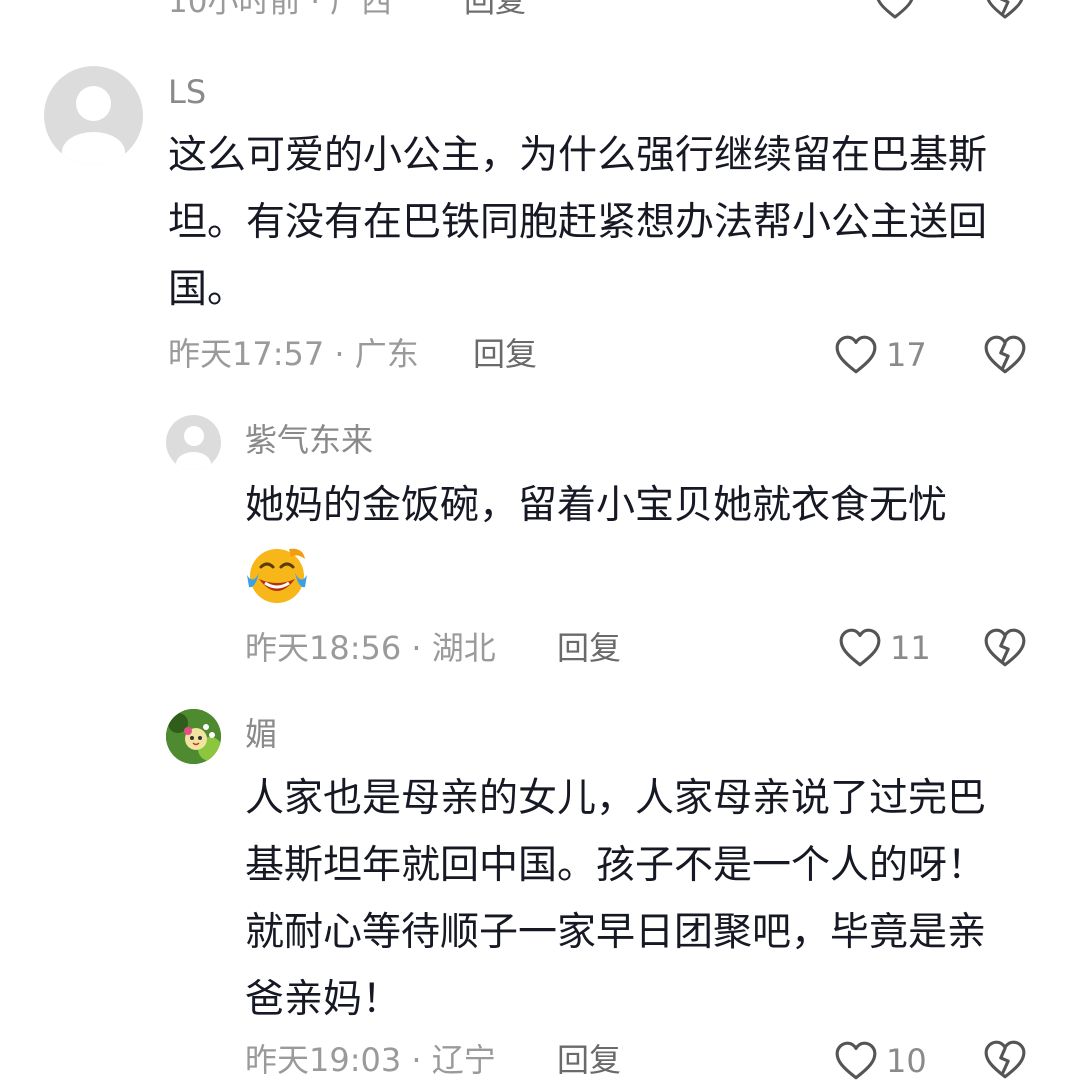 The height and width of the screenshot is (1082, 1079). What do you see at coordinates (261, 734) in the screenshot?
I see `comment-username: 媚` at bounding box center [261, 734].